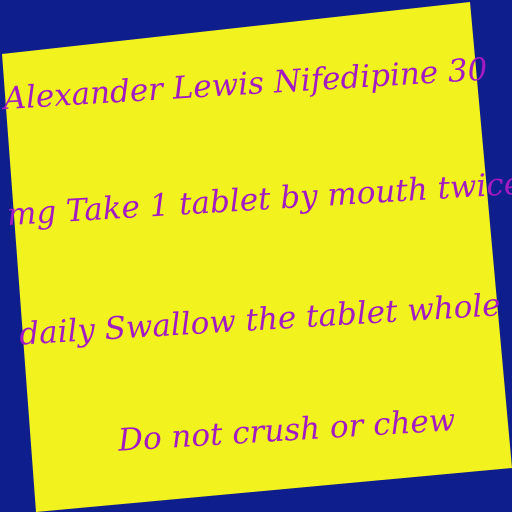  I want to click on note-line-3: daily Swallow the tablet whole, so click(260, 320).